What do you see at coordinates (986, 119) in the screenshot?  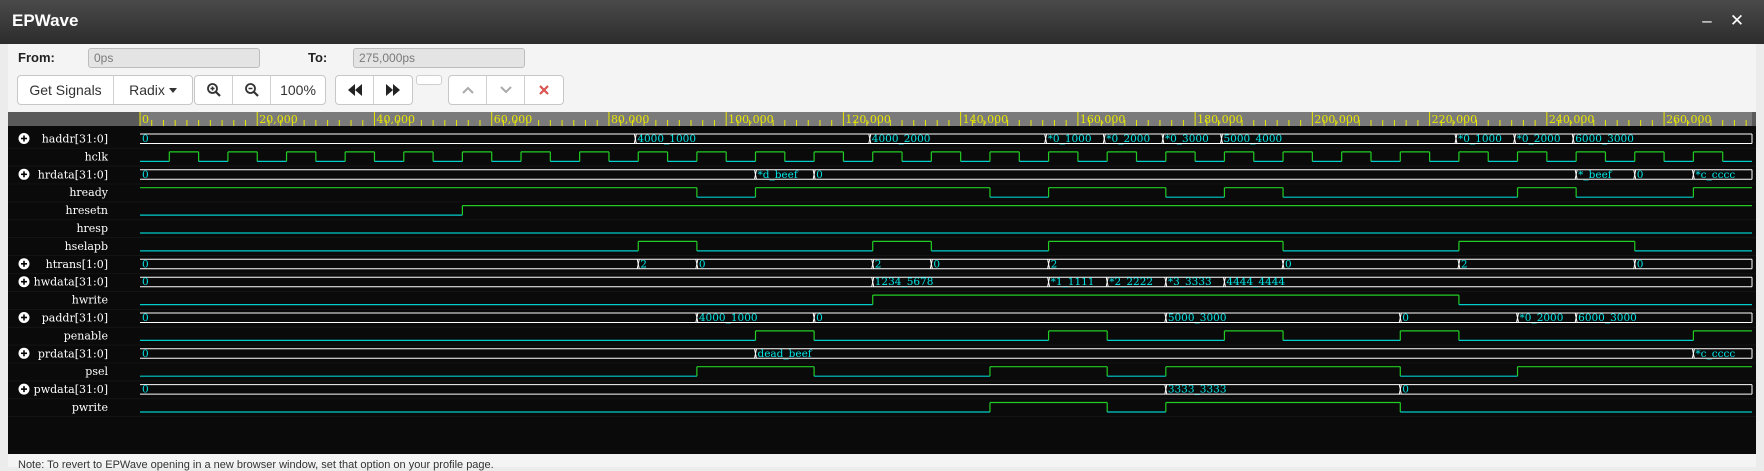 I see `ruler-tick-label: 140,000` at bounding box center [986, 119].